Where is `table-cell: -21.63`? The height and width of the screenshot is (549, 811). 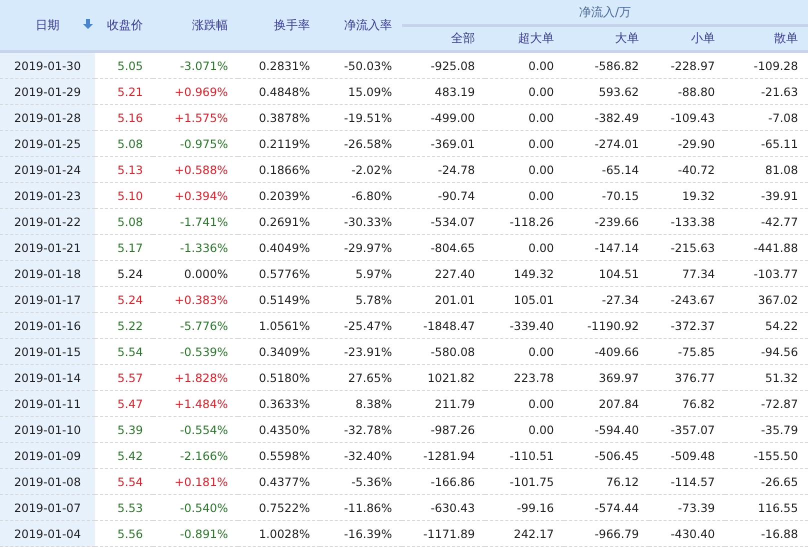
table-cell: -21.63 is located at coordinates (766, 91).